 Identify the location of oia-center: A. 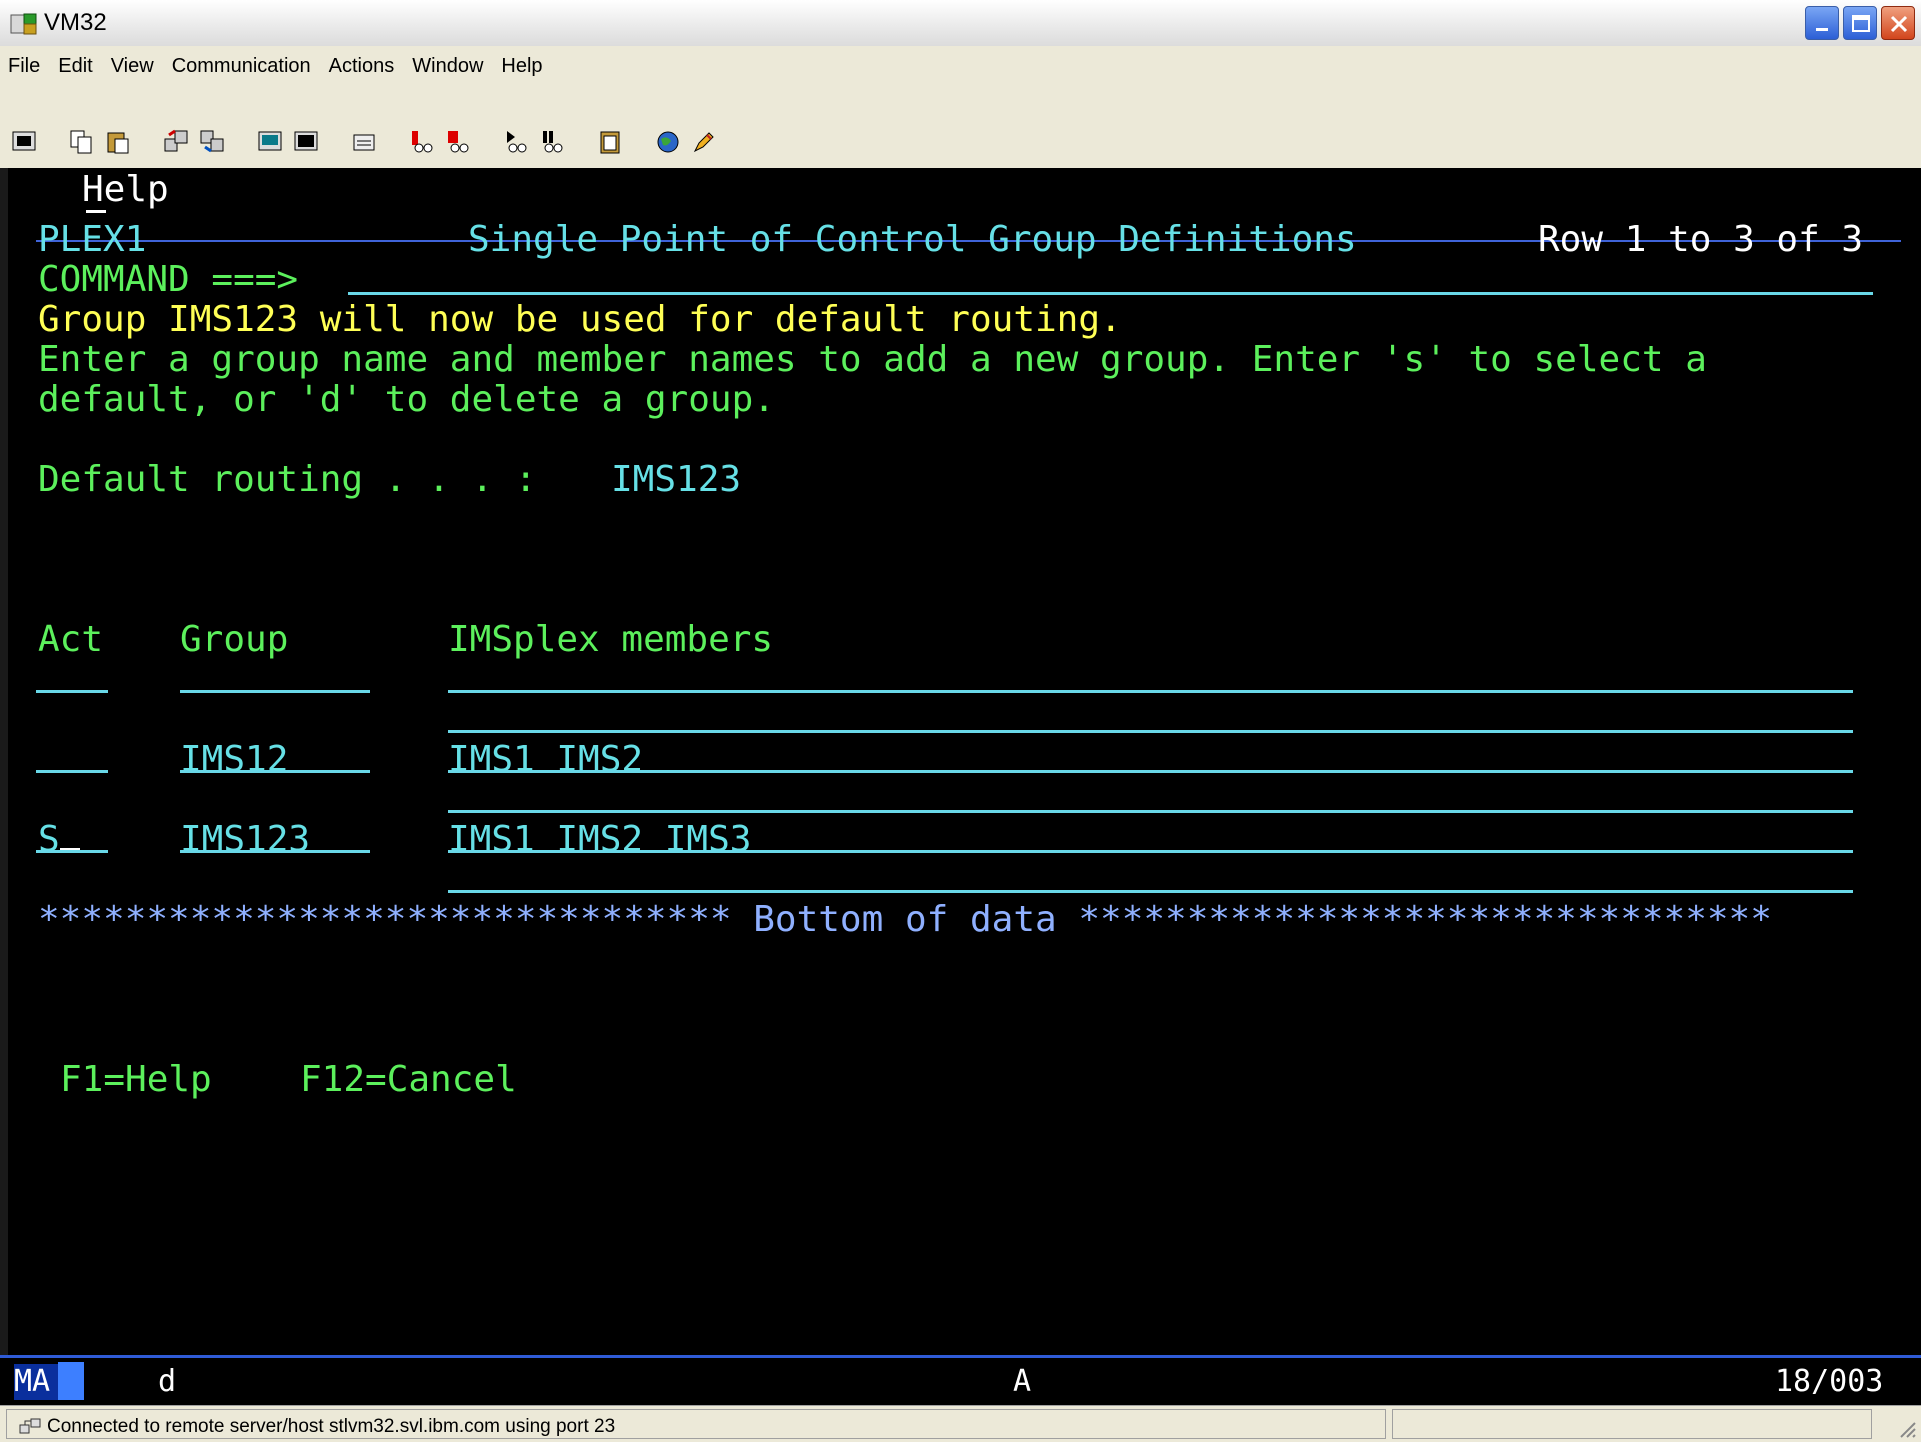
(1022, 1381).